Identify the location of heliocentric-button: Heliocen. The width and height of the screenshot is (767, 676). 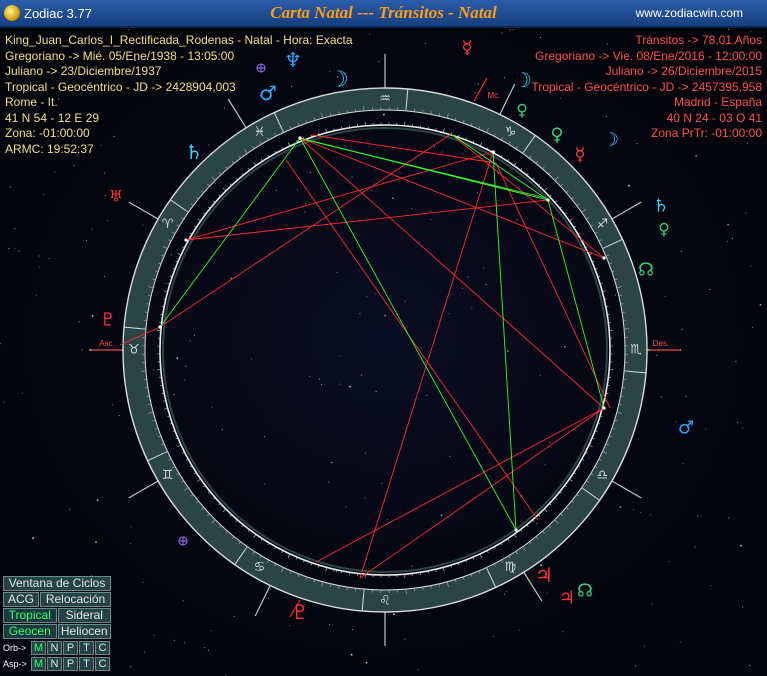
(84, 631).